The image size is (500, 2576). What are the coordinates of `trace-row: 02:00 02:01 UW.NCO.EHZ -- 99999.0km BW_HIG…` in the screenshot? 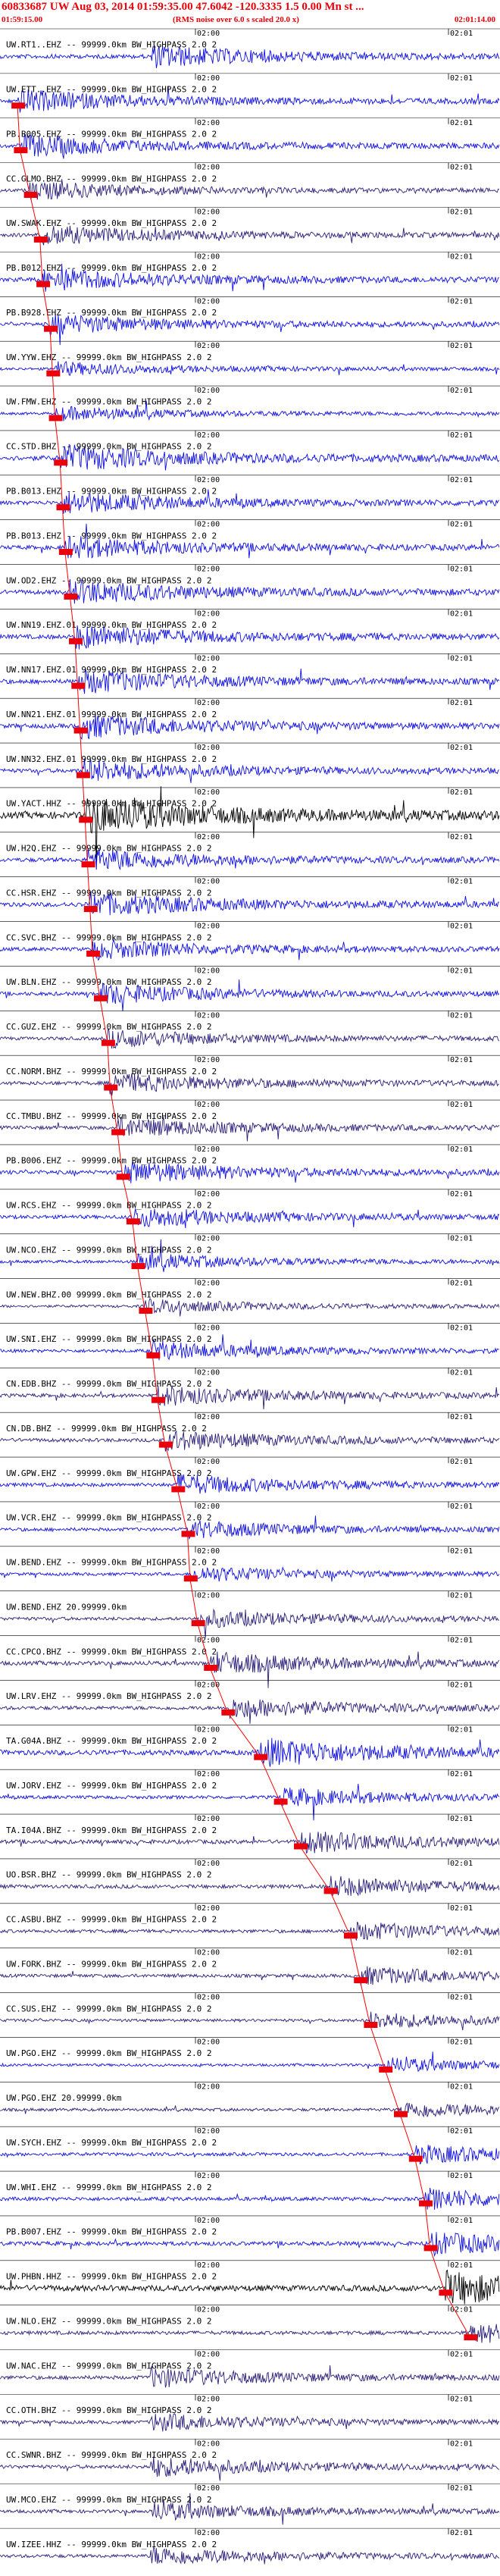 It's located at (250, 1252).